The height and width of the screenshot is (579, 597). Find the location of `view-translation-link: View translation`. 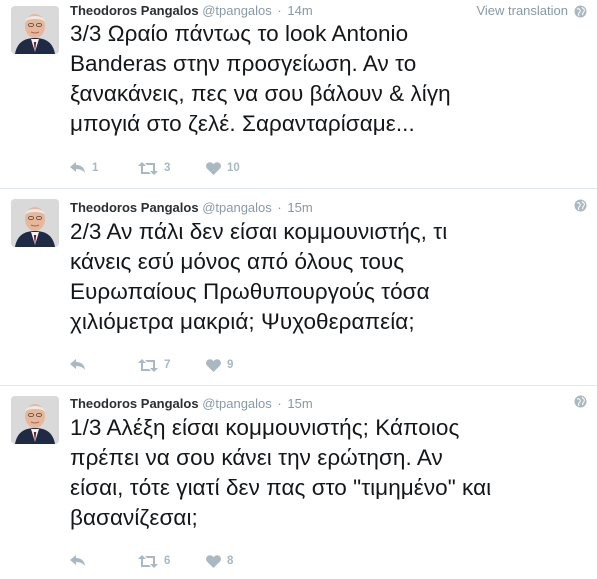

view-translation-link: View translation is located at coordinates (522, 11).